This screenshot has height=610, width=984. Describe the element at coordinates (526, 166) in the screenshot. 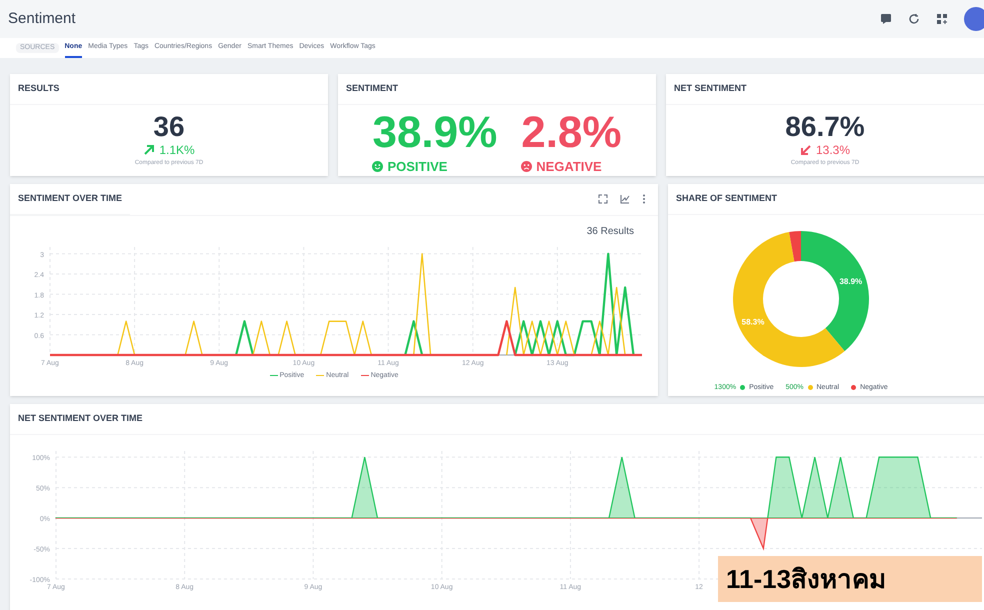

I see `frown-icon` at that location.